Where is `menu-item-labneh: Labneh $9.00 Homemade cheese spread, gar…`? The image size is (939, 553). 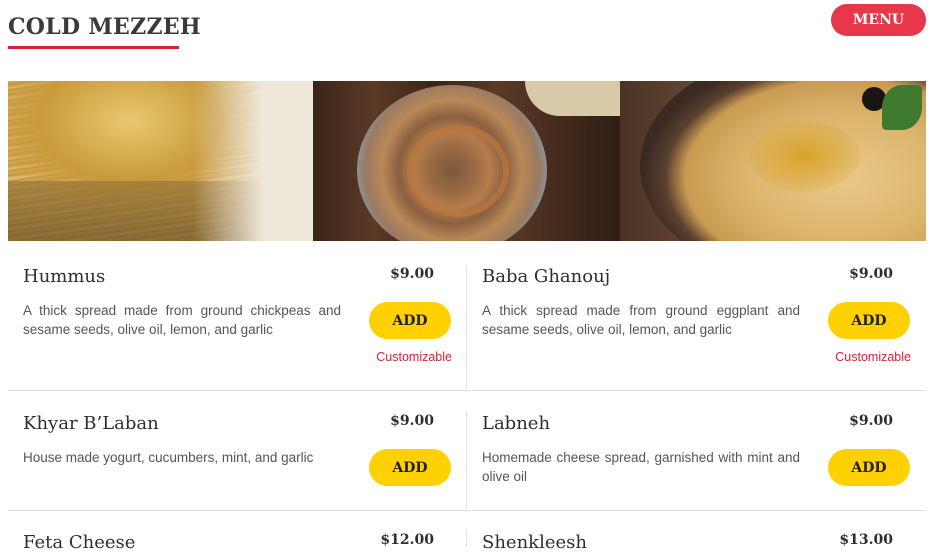 menu-item-labneh: Labneh $9.00 Homemade cheese spread, gar… is located at coordinates (696, 463).